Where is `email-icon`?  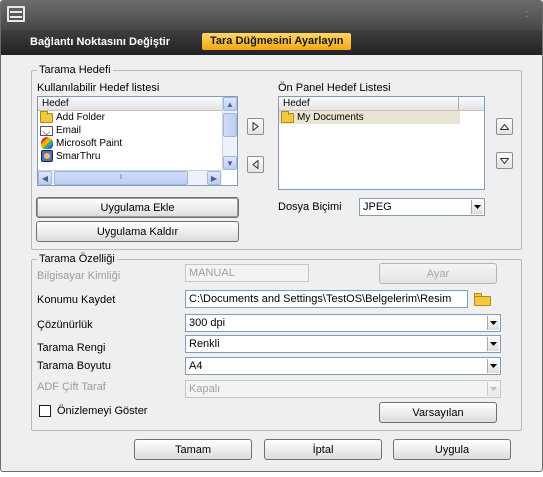 email-icon is located at coordinates (46, 131).